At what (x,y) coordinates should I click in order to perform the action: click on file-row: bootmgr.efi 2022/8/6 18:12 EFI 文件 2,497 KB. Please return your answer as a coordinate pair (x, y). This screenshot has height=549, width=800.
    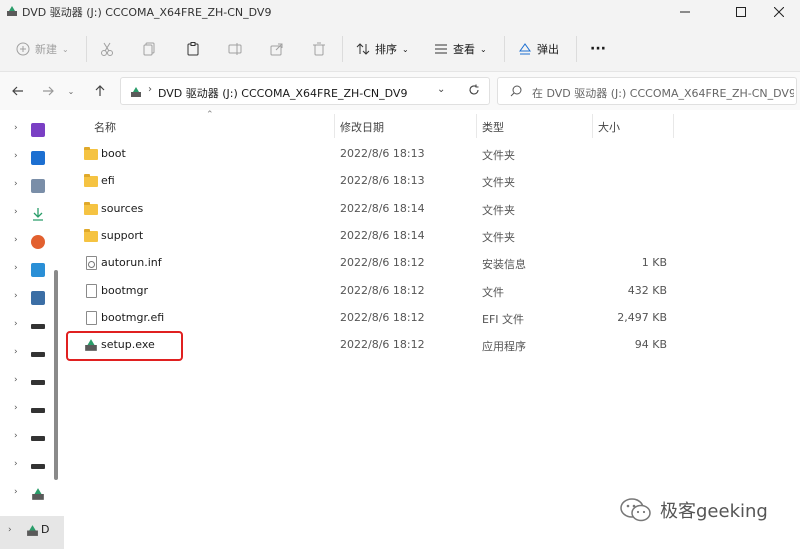
    Looking at the image, I should click on (432, 318).